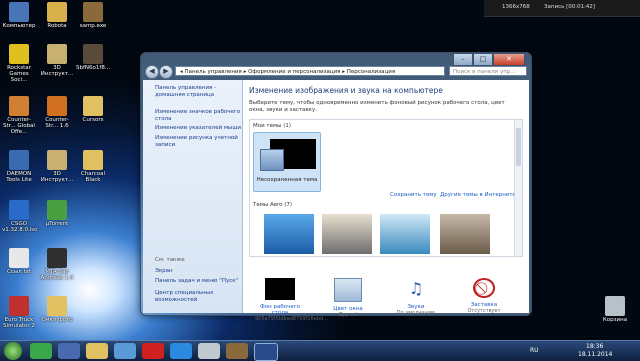 Image resolution: width=640 pixels, height=361 pixels. I want to click on aero-theme-characters, so click(405, 234).